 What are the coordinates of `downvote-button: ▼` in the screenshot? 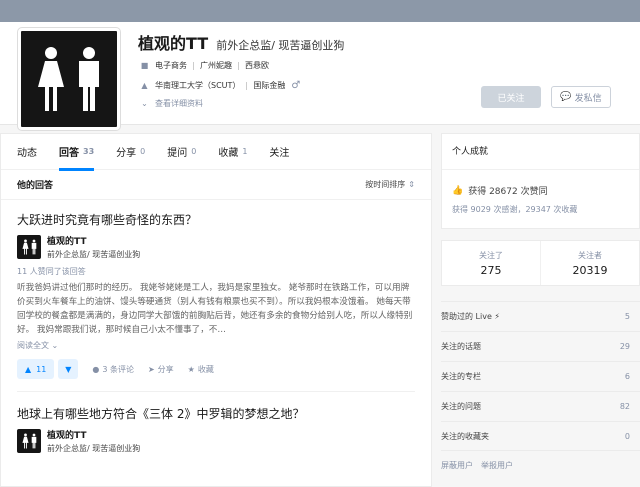 It's located at (68, 369).